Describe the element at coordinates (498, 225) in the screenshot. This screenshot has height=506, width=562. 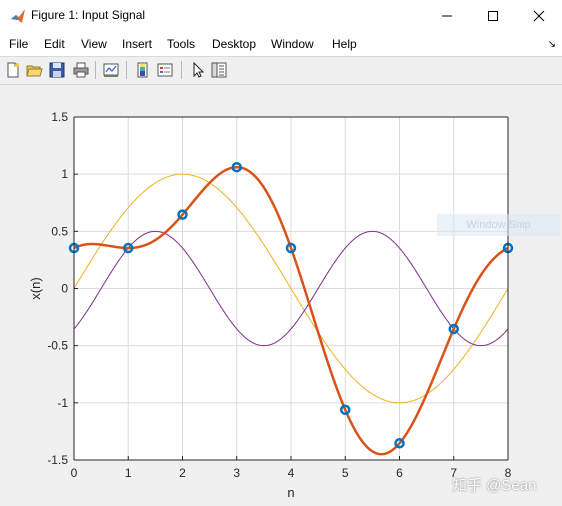
I see `window-snip-overlay: Window Snip` at that location.